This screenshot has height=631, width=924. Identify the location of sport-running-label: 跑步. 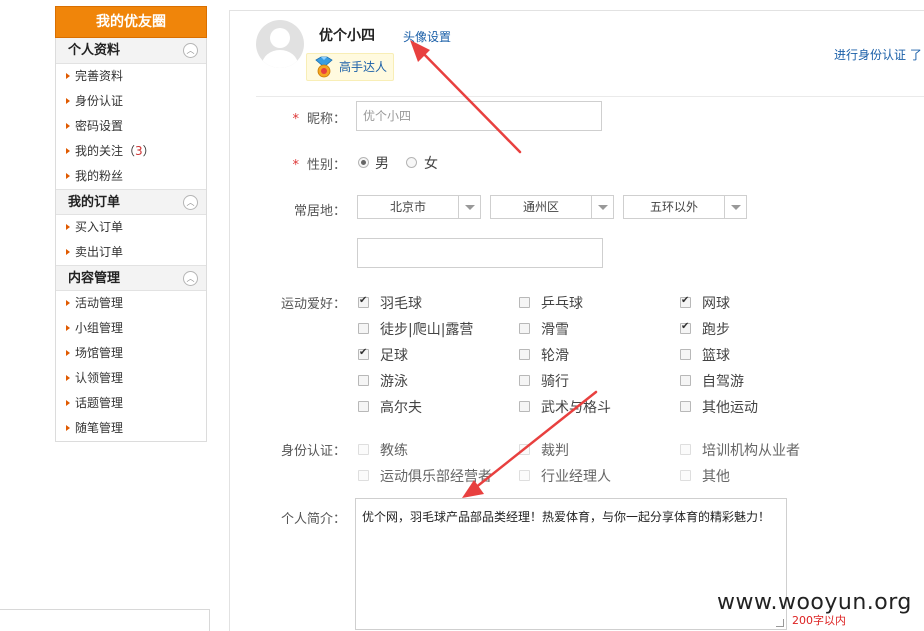
(716, 329).